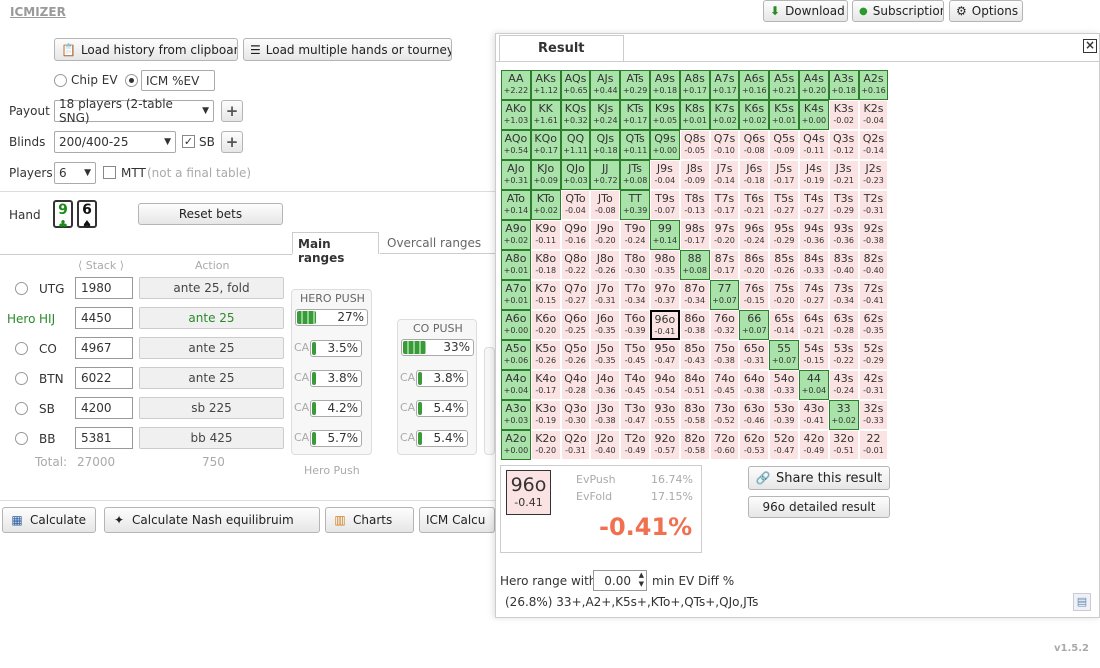 The height and width of the screenshot is (668, 1100). I want to click on min-ev-diff-input: 0.00 ▲ ▼, so click(620, 580).